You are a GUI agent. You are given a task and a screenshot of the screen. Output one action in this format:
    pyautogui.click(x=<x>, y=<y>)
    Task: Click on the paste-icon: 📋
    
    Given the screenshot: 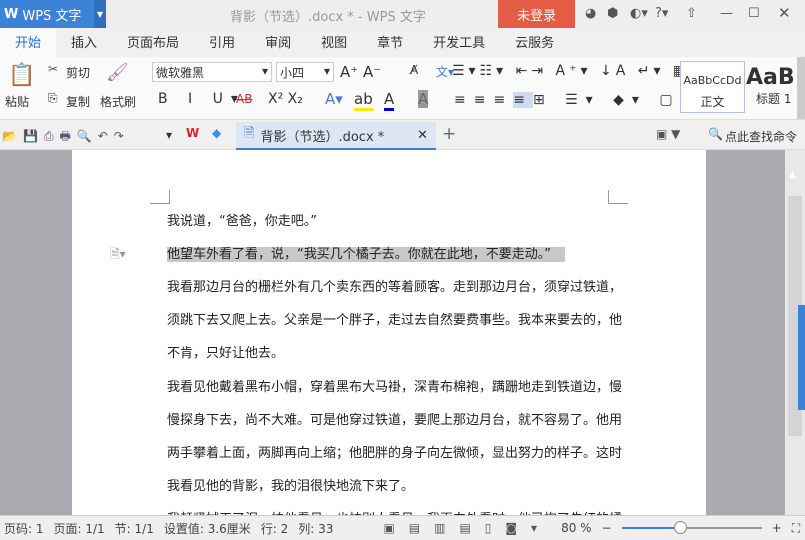 What is the action you would take?
    pyautogui.click(x=21, y=75)
    